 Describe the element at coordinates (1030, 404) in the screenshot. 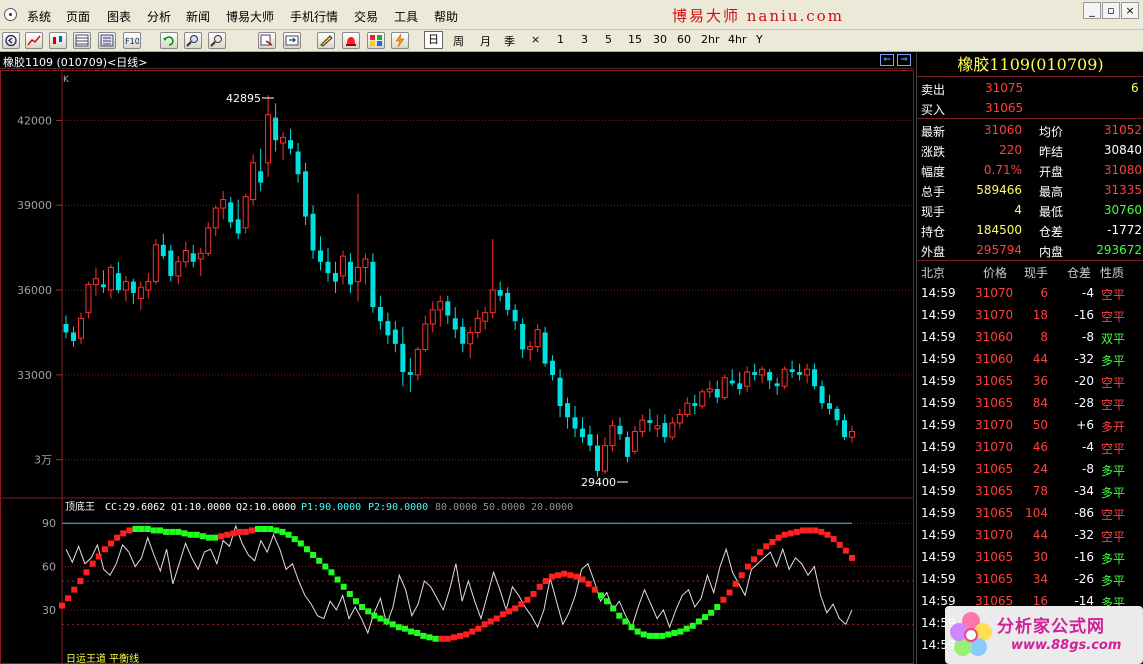

I see `tick-row: 14:59 31065 84 -28 空平` at that location.